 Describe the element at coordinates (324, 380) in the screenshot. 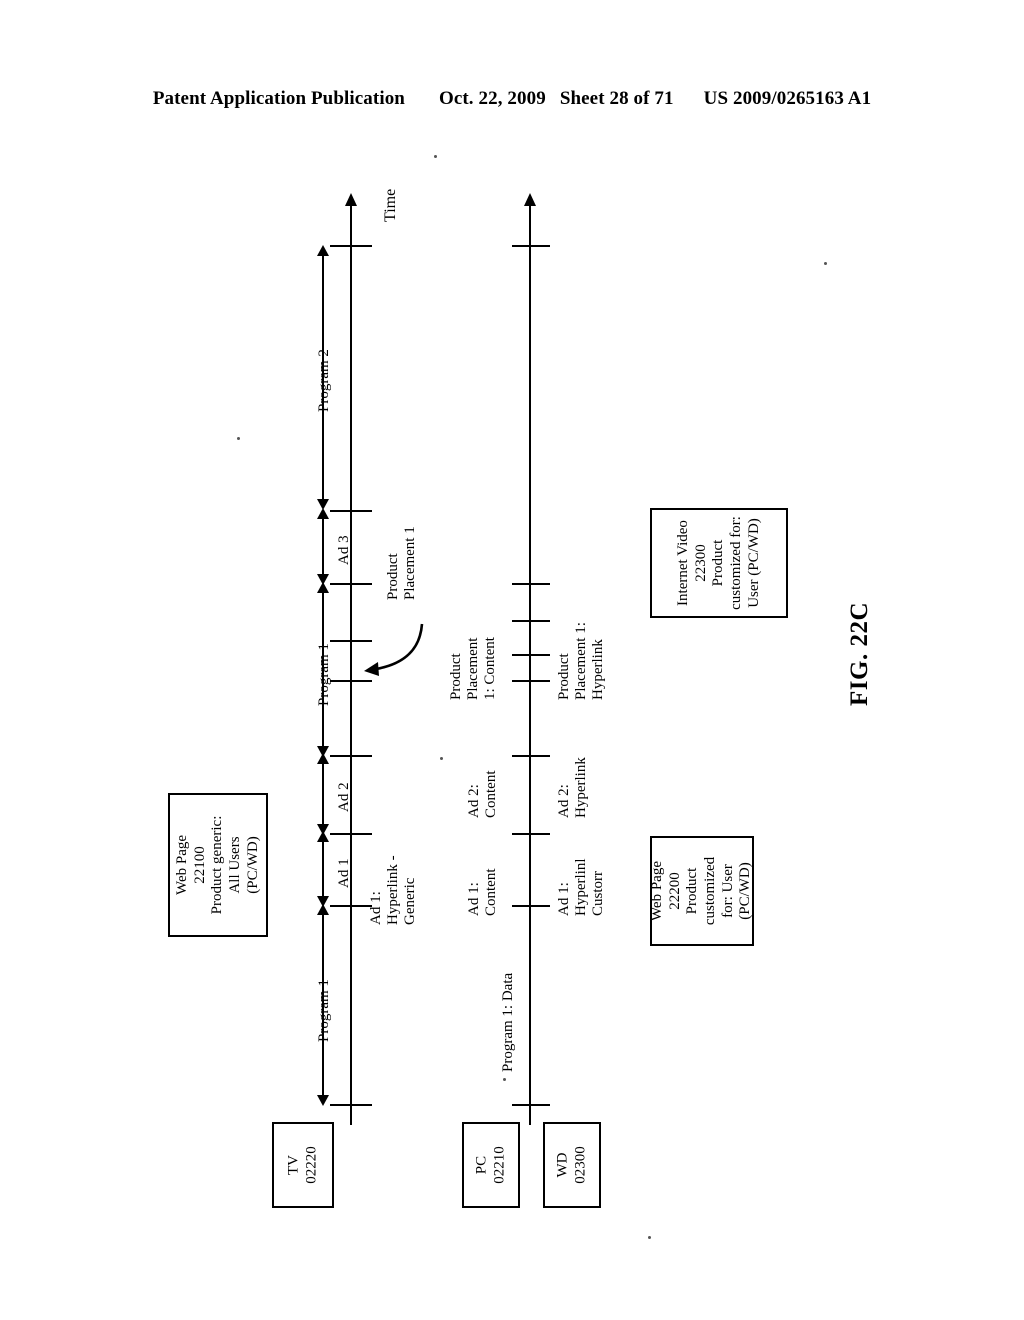

I see `tv-segment-program-2-label: Program 2` at that location.